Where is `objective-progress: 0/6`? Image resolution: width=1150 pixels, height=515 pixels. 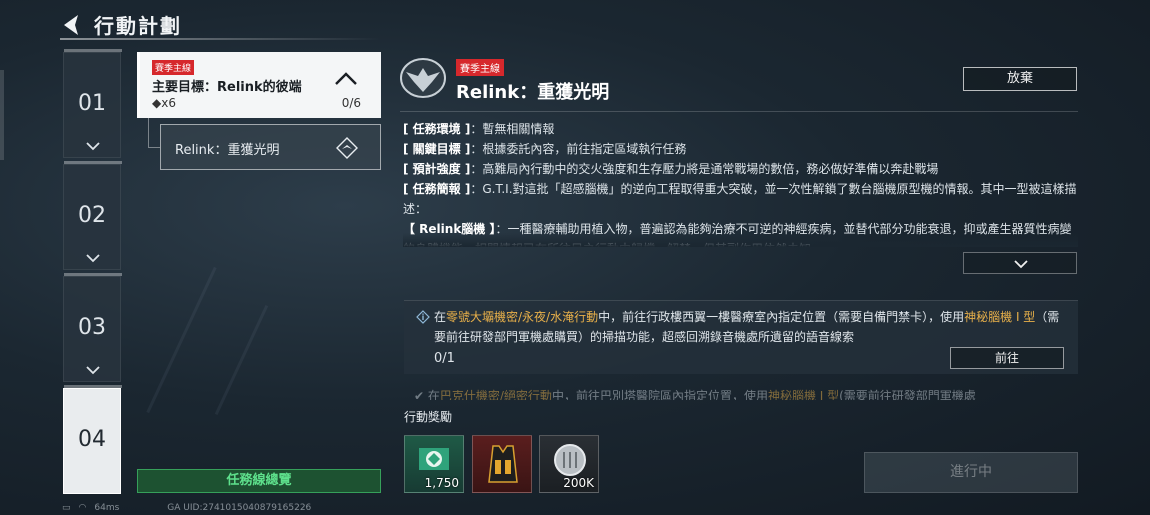 objective-progress: 0/6 is located at coordinates (351, 103).